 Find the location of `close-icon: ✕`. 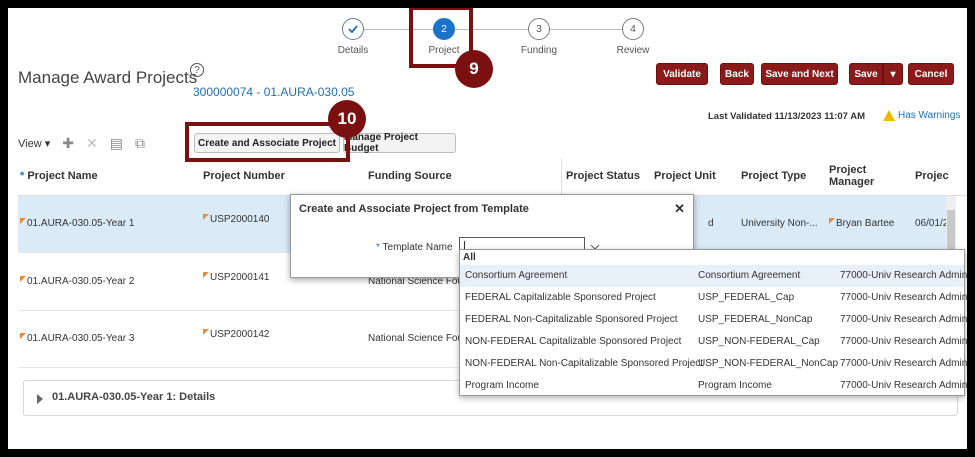

close-icon: ✕ is located at coordinates (679, 209).